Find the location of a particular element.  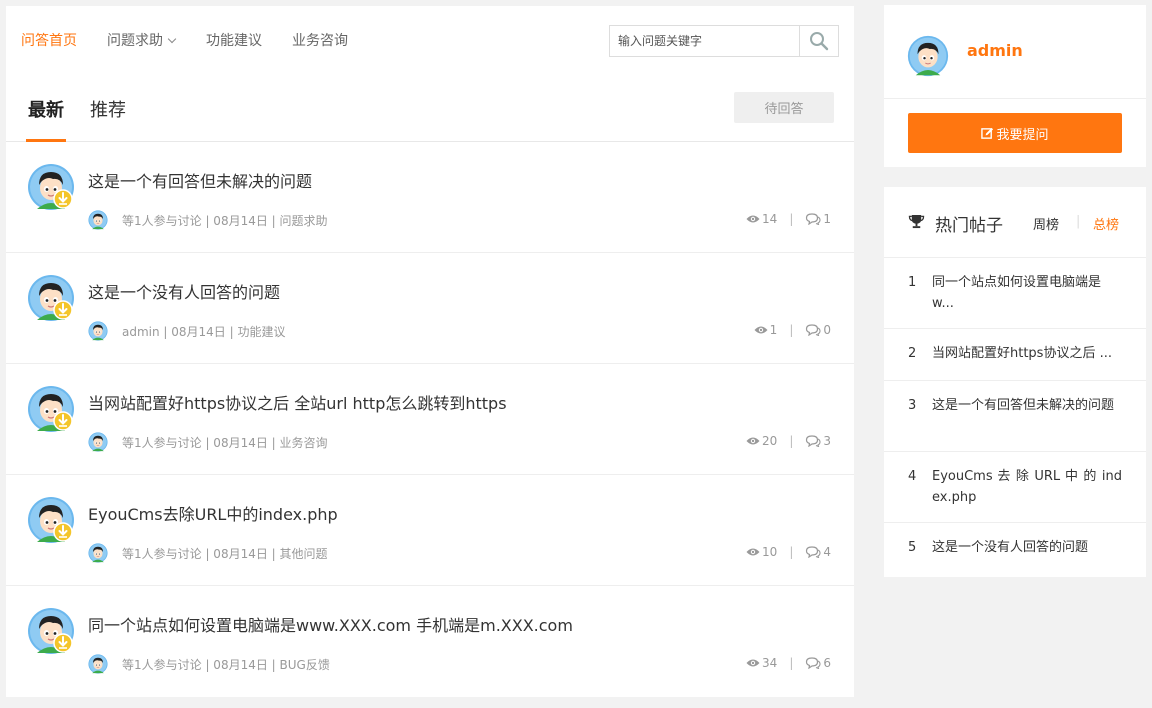

user-card: admin 我要提问 is located at coordinates (1015, 86).